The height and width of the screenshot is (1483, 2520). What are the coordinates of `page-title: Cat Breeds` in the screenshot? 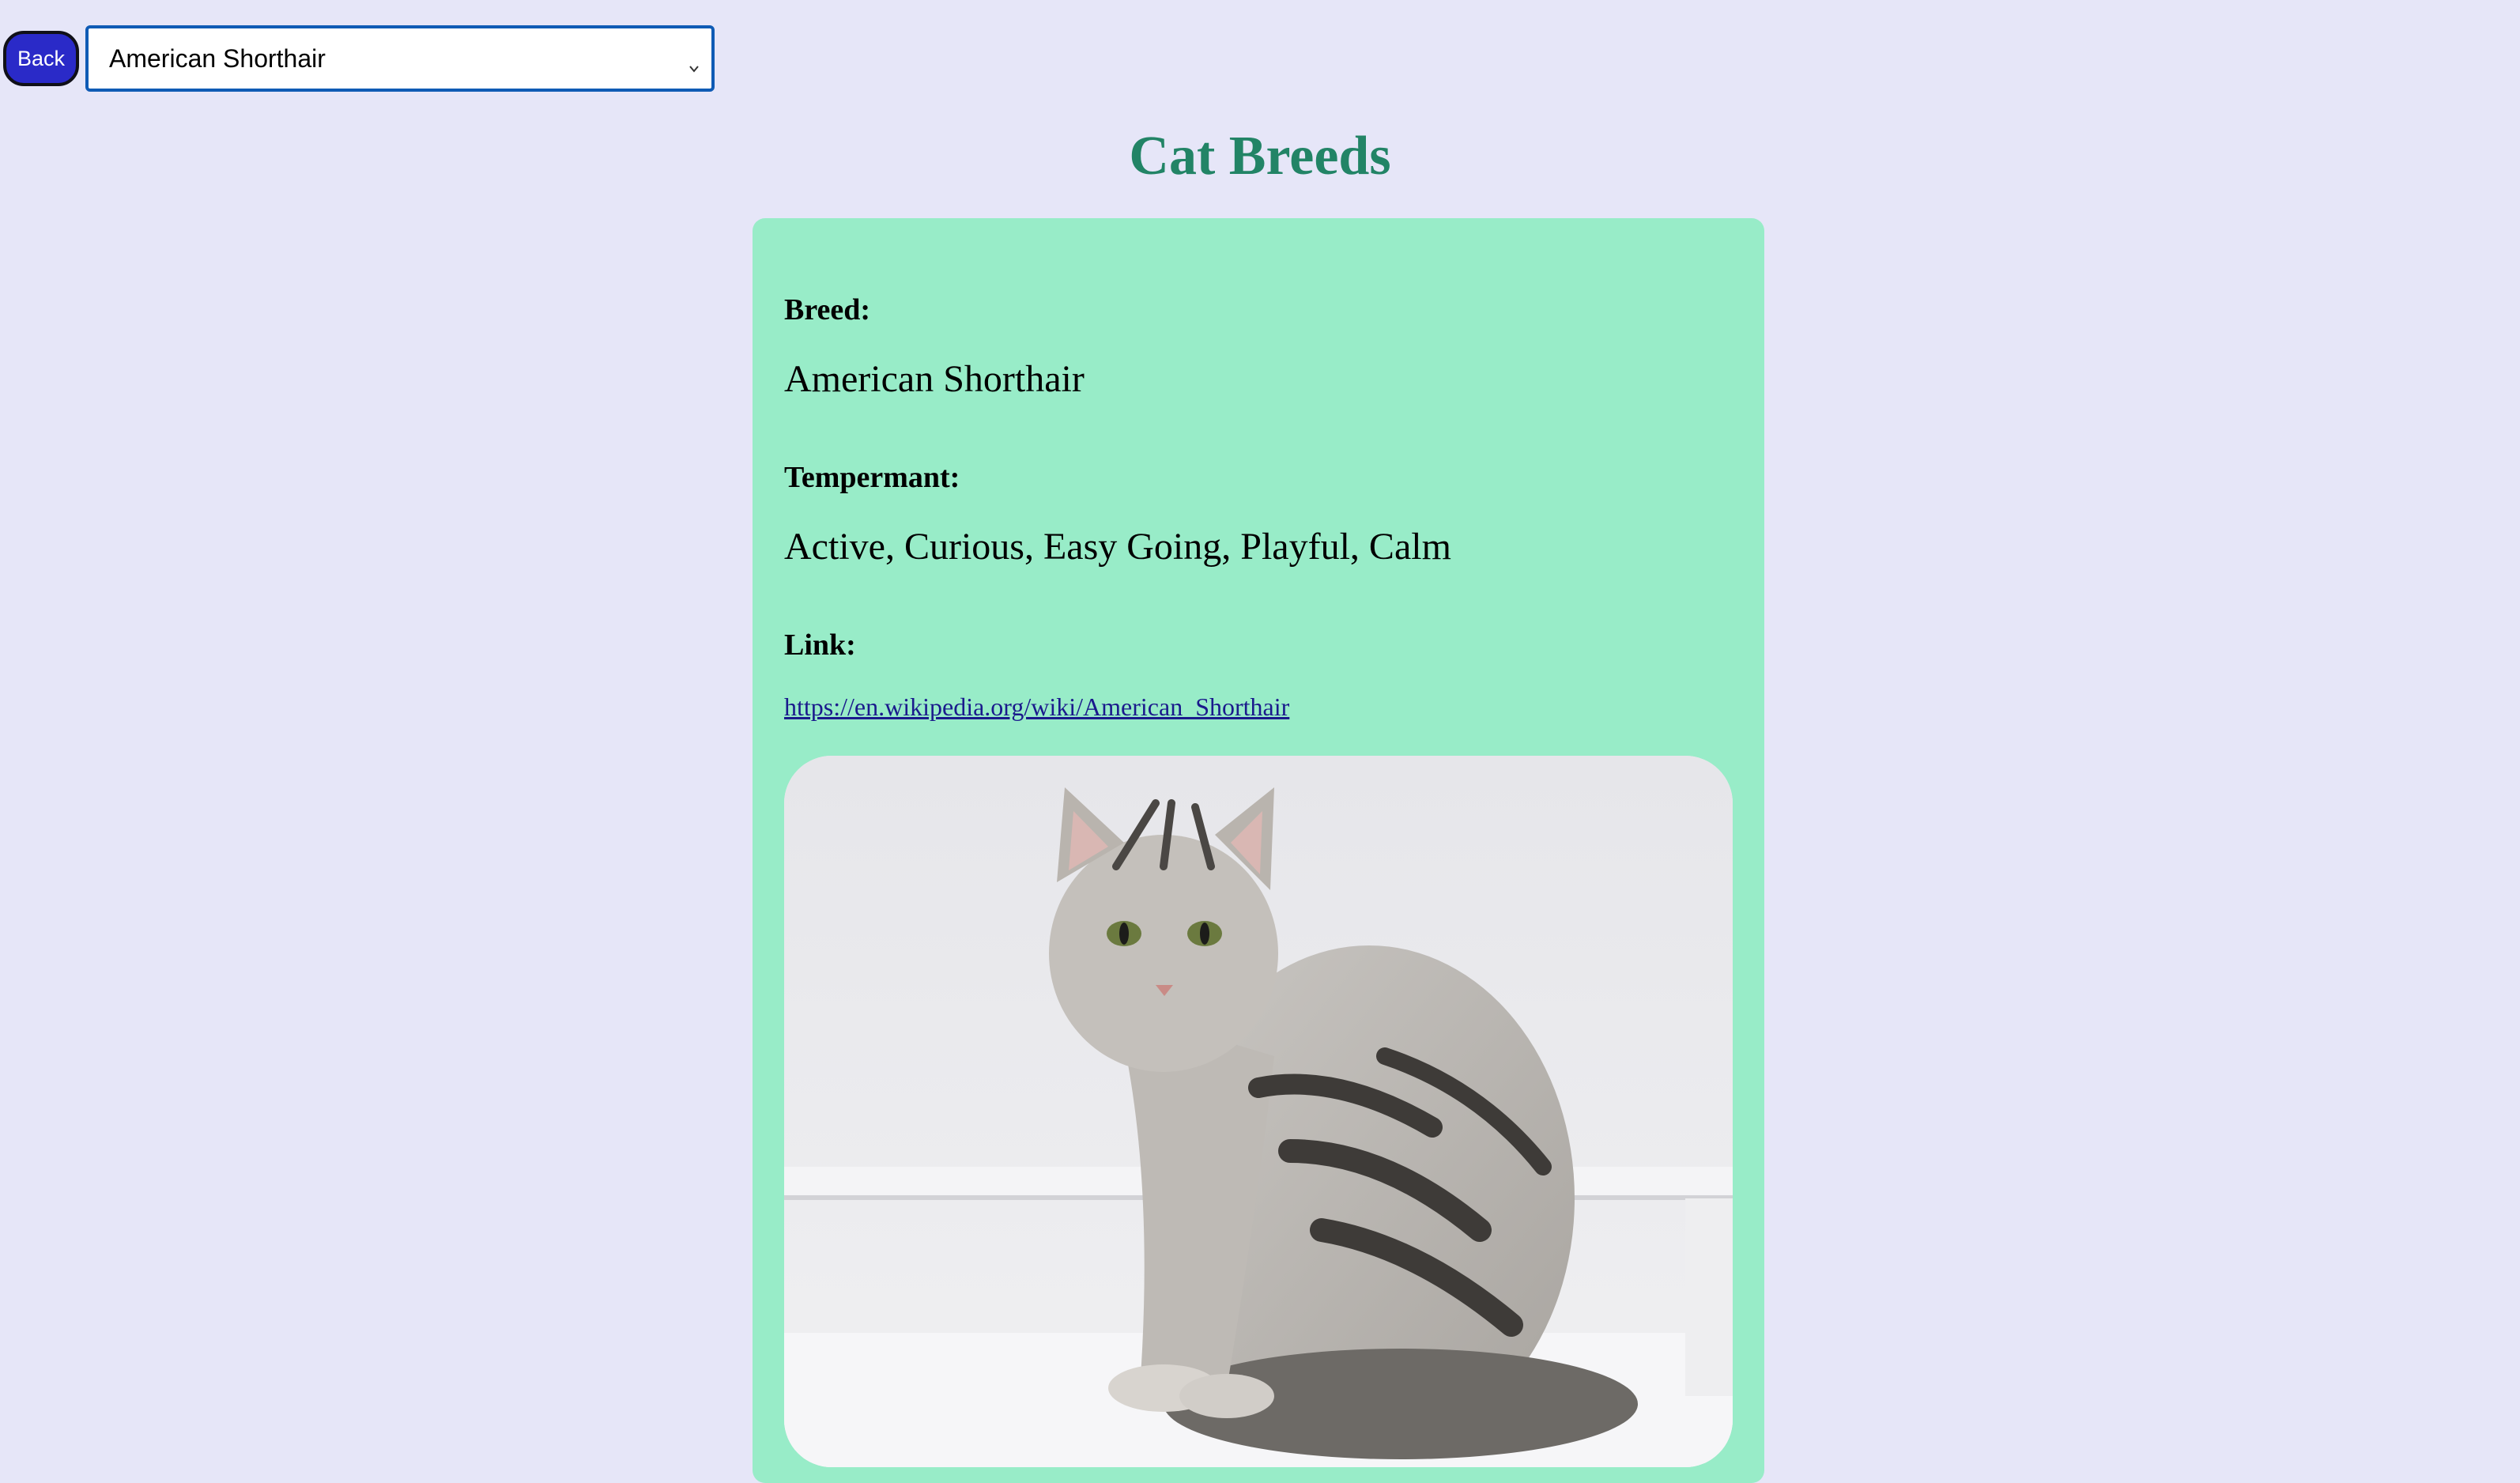 It's located at (1260, 157).